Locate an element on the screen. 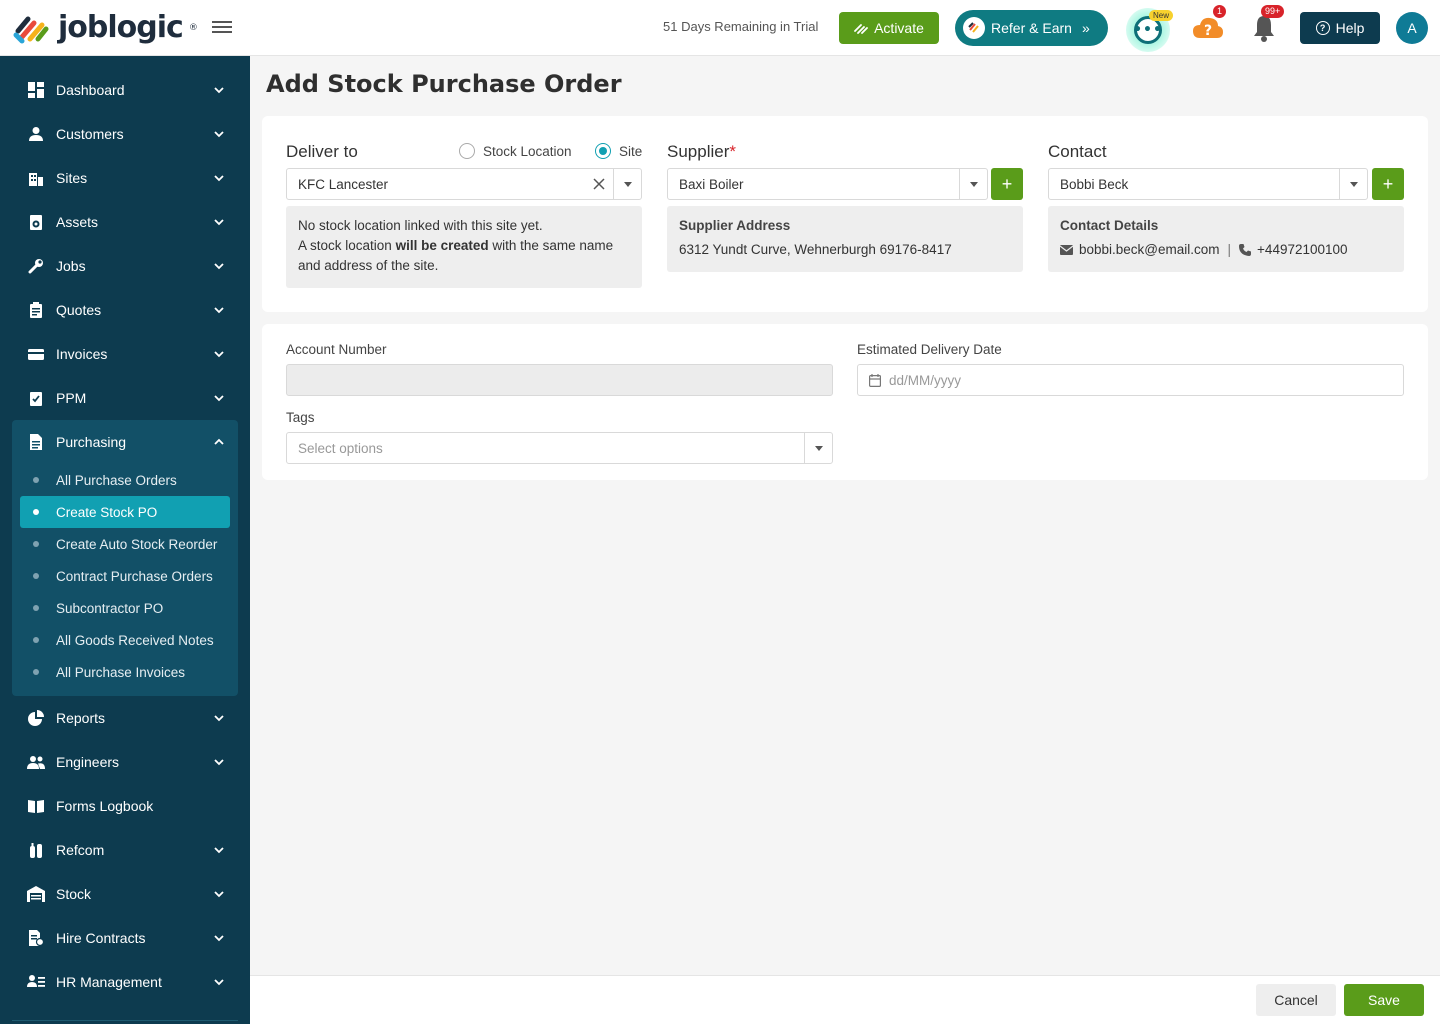 This screenshot has width=1440, height=1024. sidebar-item-assets: Assets is located at coordinates (125, 222).